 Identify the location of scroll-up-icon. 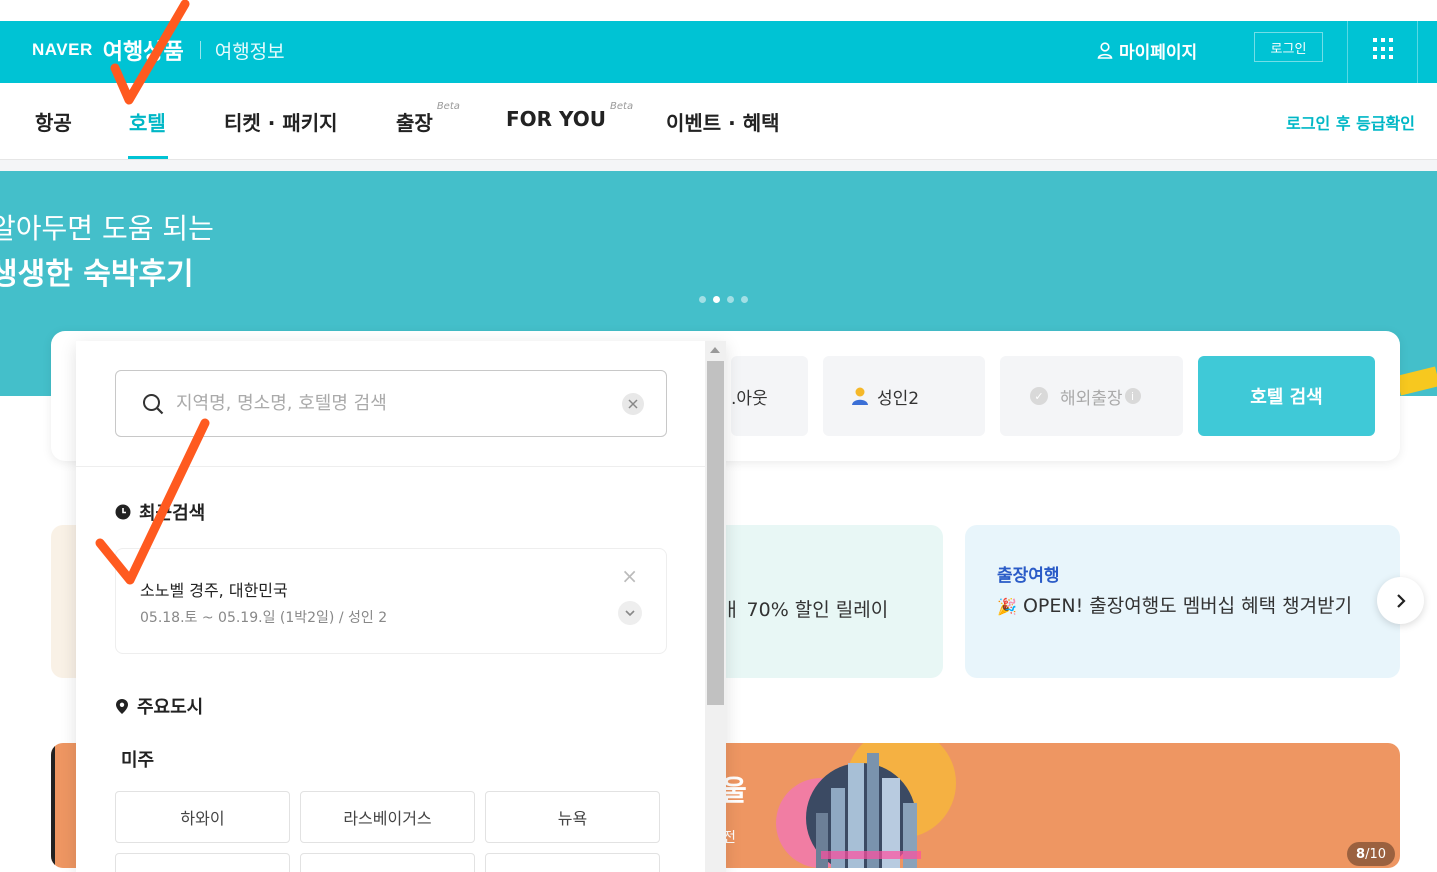
(715, 350).